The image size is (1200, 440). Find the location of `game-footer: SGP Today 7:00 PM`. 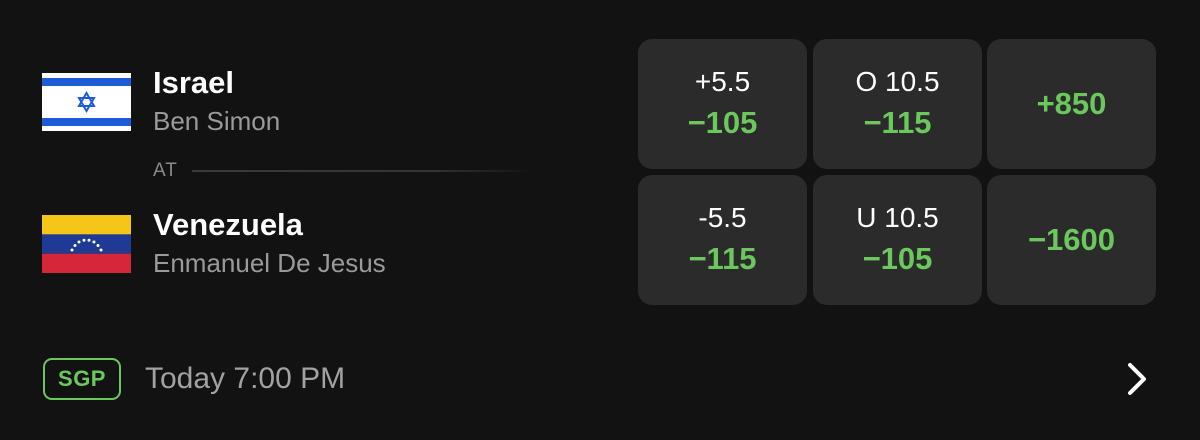

game-footer: SGP Today 7:00 PM is located at coordinates (194, 379).